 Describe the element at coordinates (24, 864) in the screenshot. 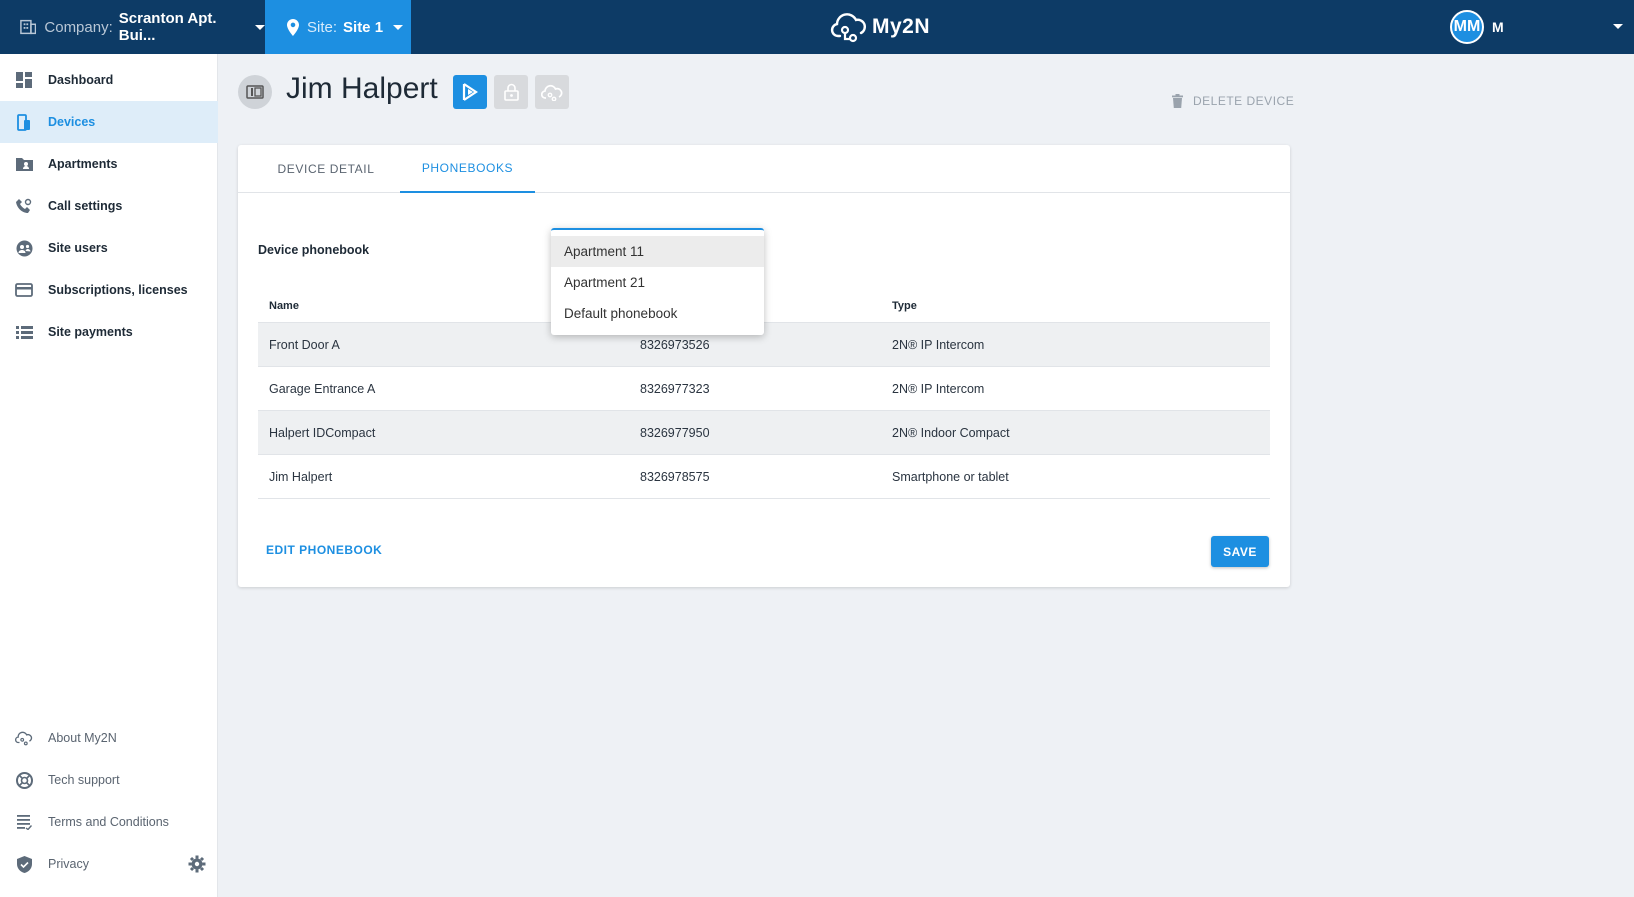

I see `shield-icon` at that location.